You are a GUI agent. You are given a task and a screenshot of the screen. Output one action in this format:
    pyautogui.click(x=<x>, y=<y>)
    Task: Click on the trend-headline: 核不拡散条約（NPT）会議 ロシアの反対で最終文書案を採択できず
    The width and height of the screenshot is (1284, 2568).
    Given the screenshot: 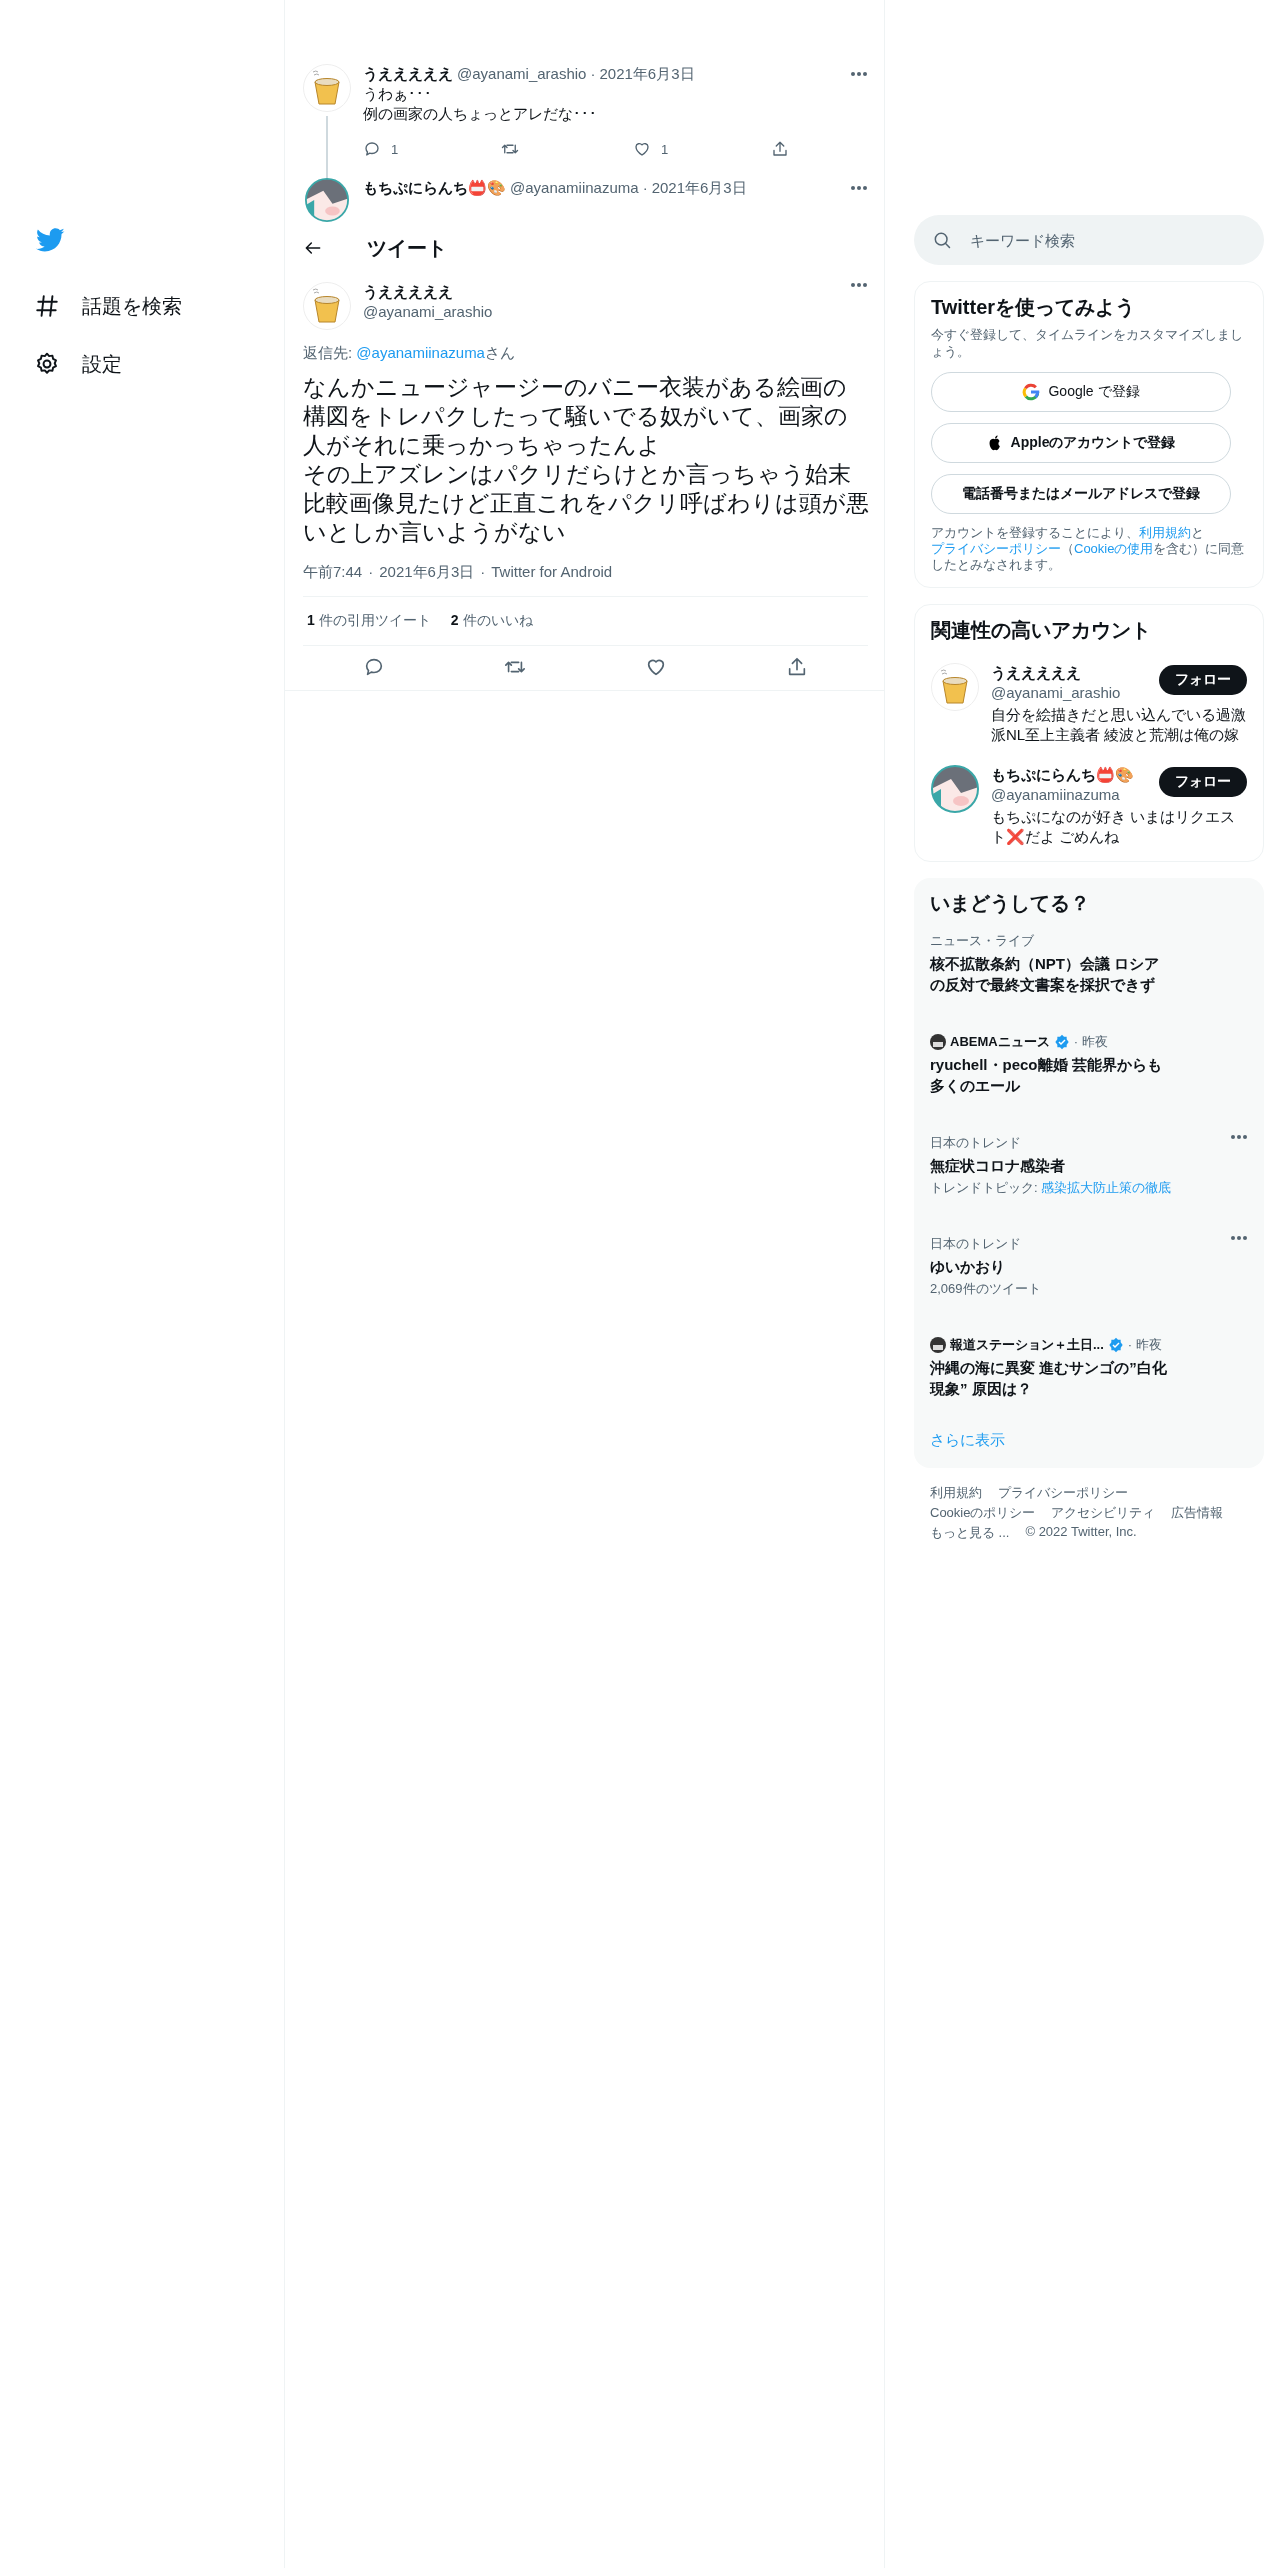 What is the action you would take?
    pyautogui.click(x=1045, y=974)
    